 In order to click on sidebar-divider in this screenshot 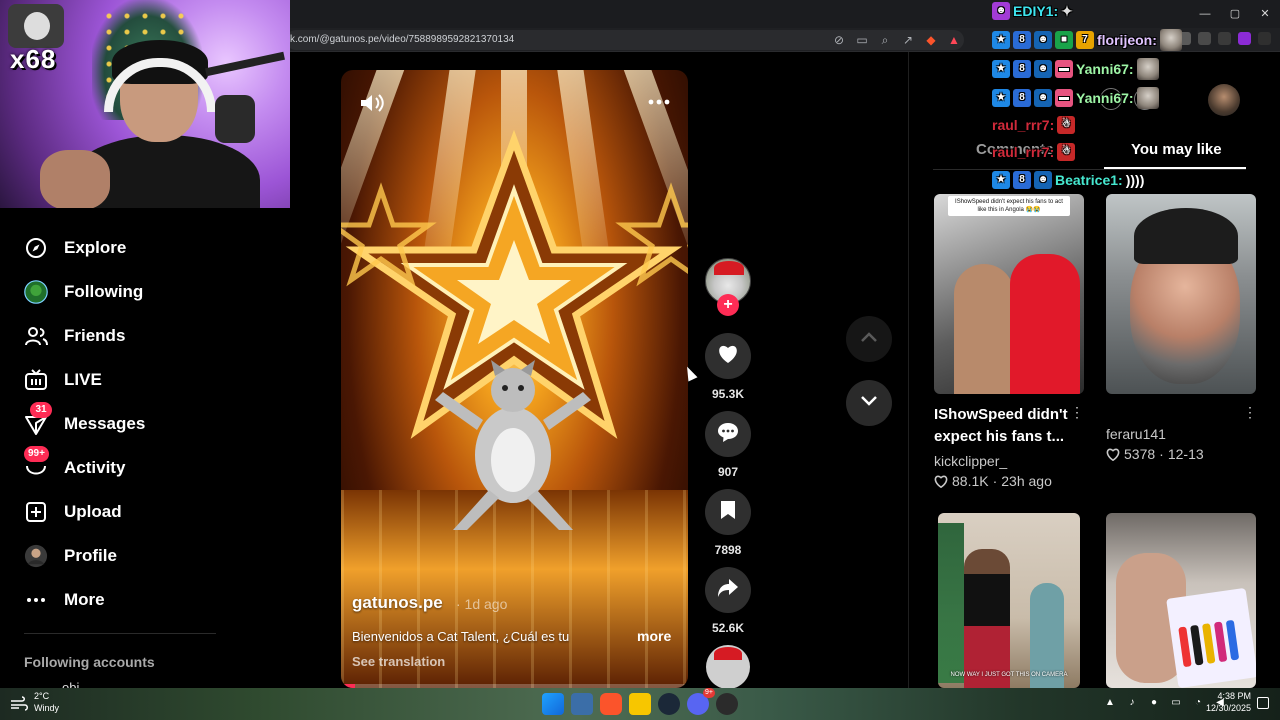, I will do `click(120, 633)`.